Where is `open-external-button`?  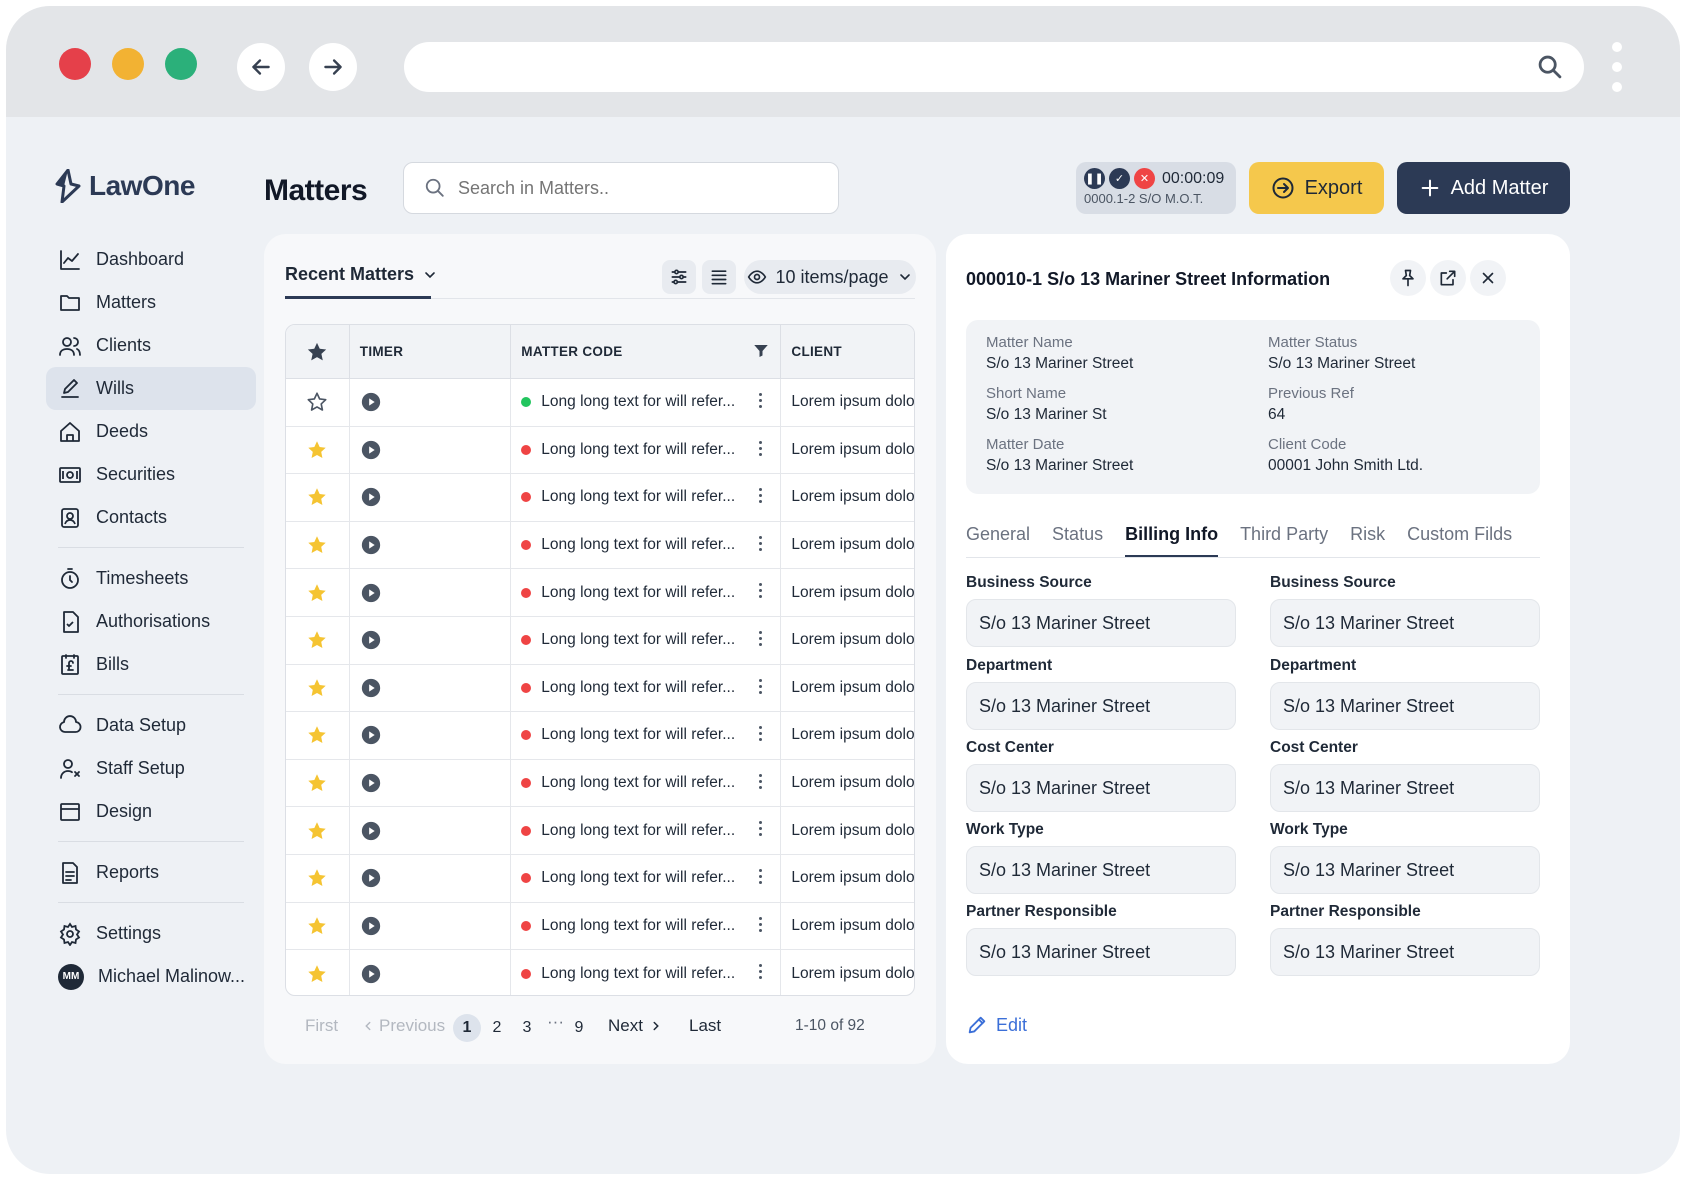 open-external-button is located at coordinates (1448, 278).